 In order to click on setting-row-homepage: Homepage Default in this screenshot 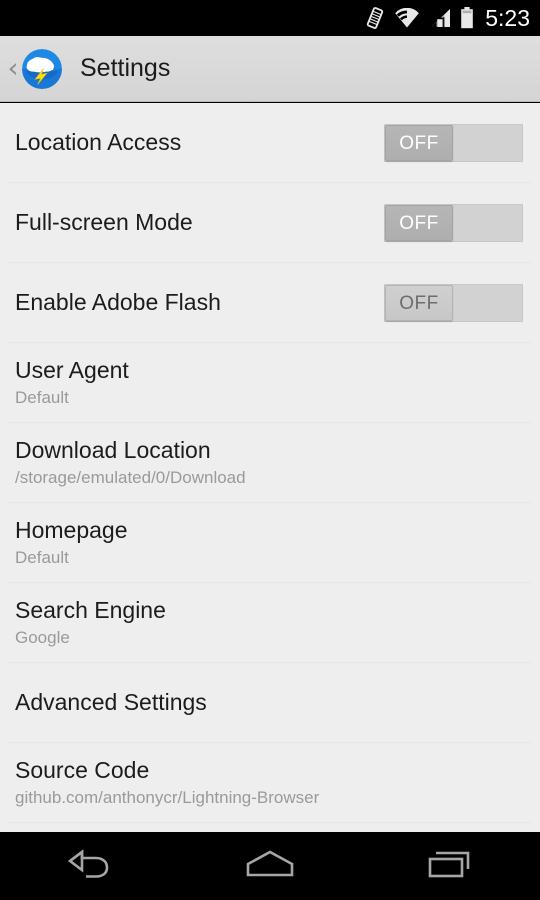, I will do `click(270, 543)`.